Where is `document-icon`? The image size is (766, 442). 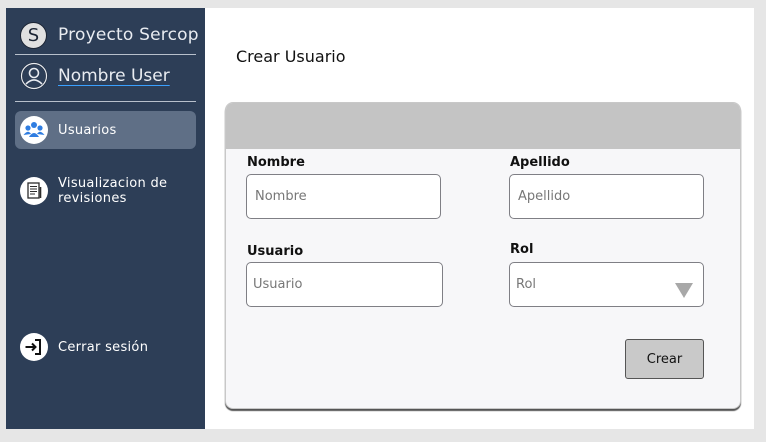 document-icon is located at coordinates (34, 191).